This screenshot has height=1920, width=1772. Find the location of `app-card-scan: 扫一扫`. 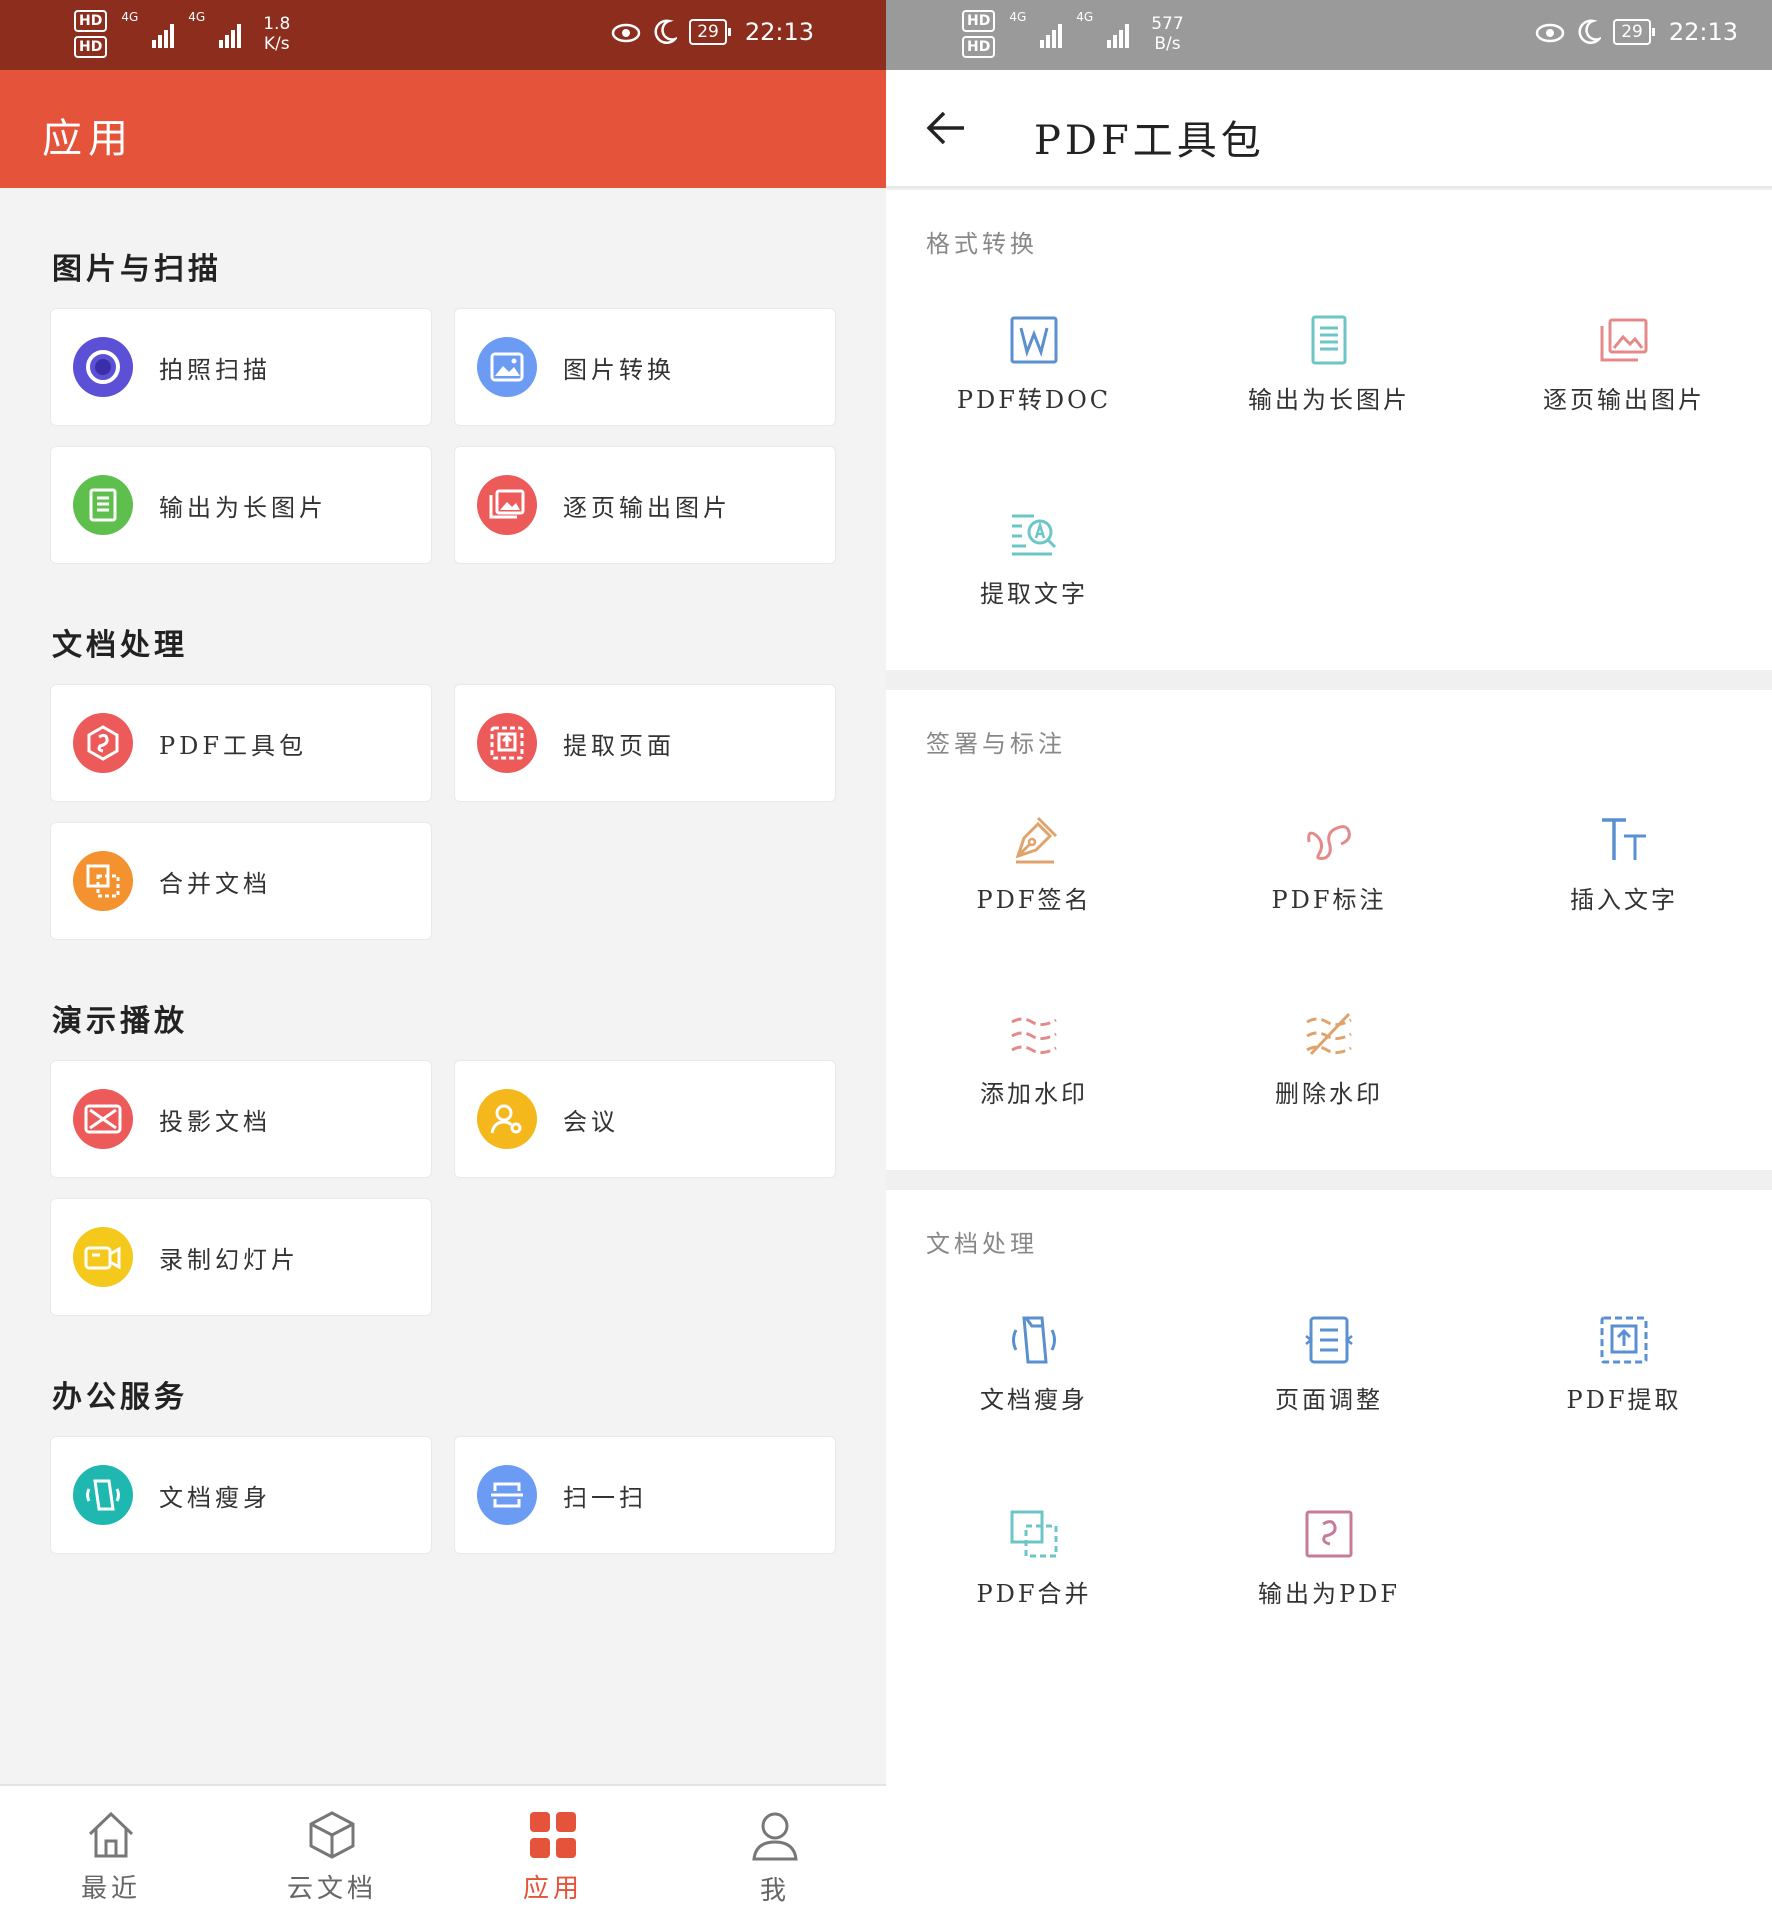

app-card-scan: 扫一扫 is located at coordinates (645, 1495).